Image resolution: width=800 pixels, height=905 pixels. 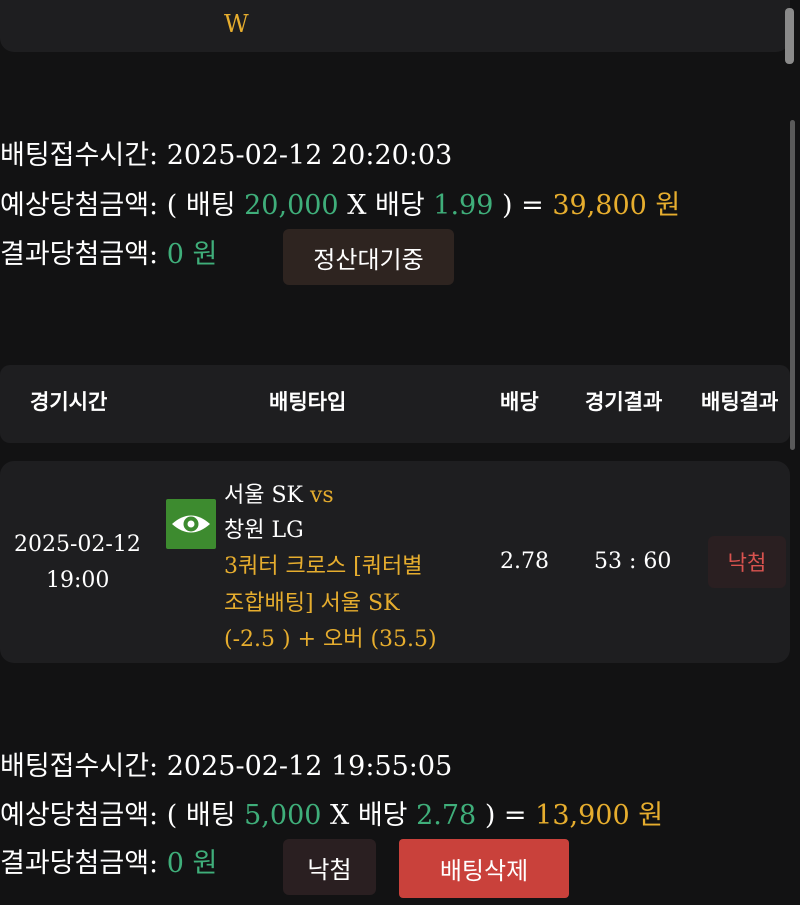 I want to click on bet1-result-line: 결과당첨금액: 0 원, so click(x=108, y=255).